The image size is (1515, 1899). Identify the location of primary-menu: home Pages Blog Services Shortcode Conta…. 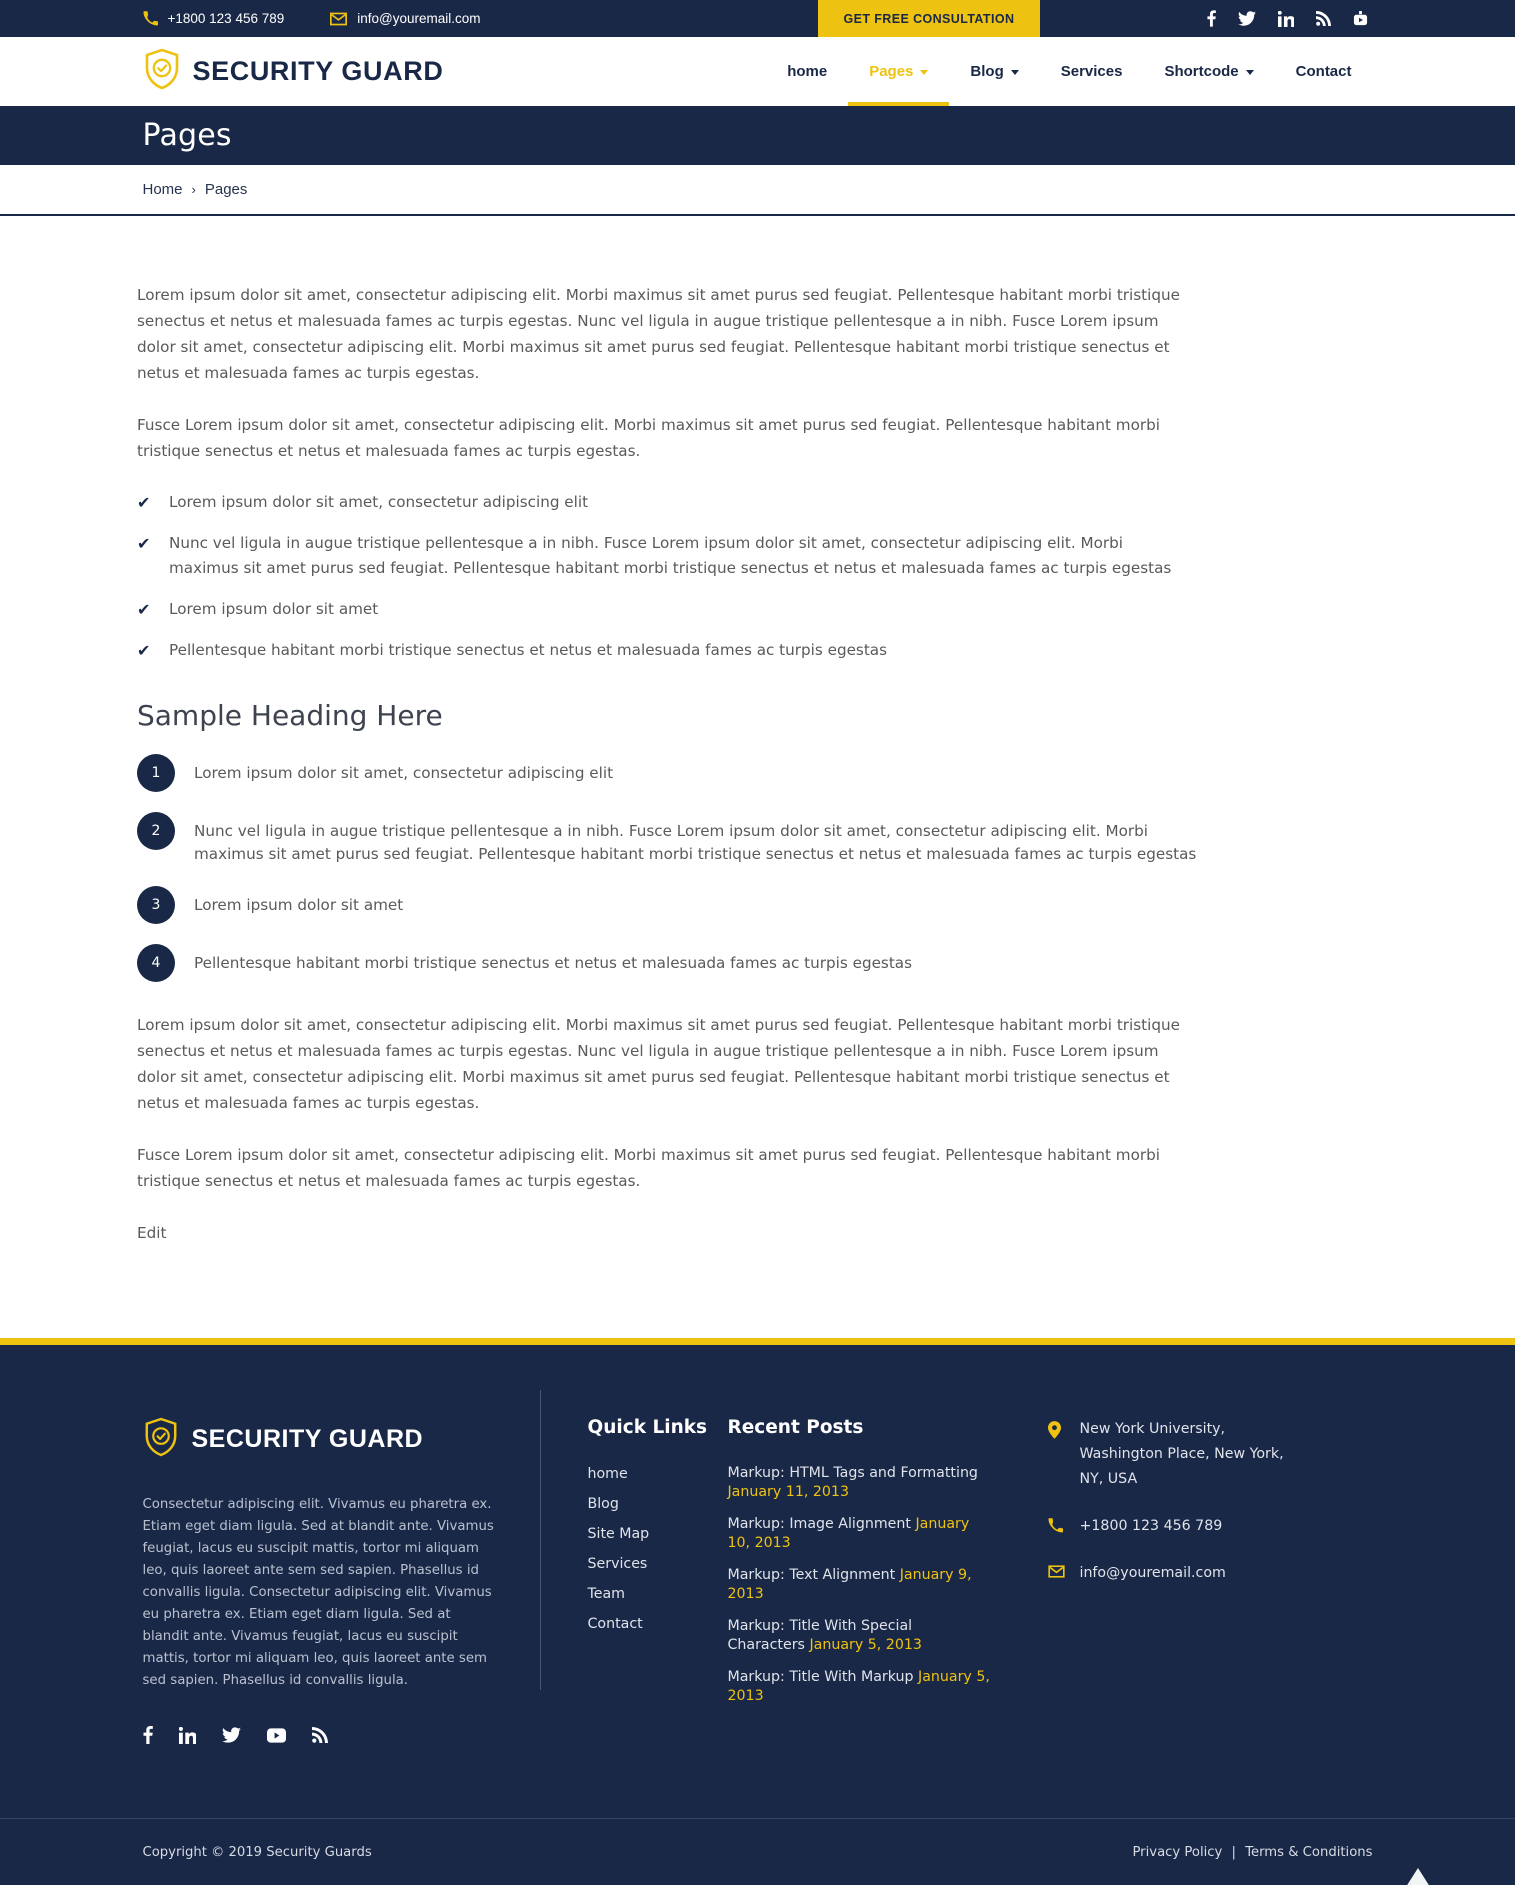
(1069, 71).